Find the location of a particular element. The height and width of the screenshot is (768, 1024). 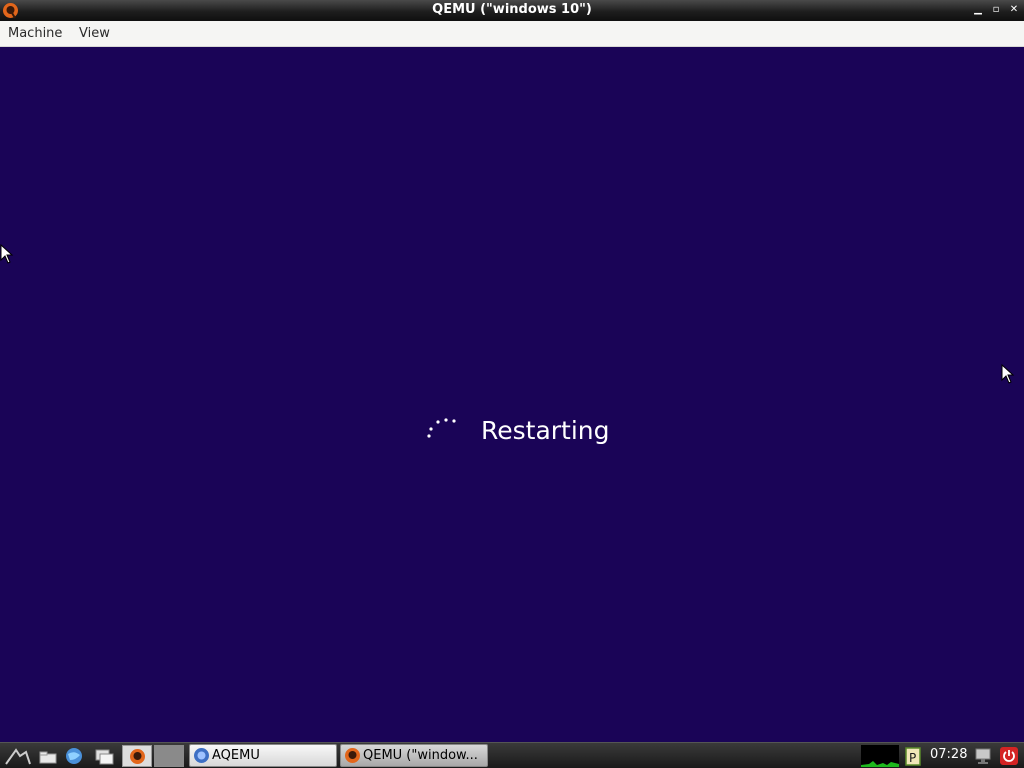

restore-icon: ▫ is located at coordinates (996, 10).